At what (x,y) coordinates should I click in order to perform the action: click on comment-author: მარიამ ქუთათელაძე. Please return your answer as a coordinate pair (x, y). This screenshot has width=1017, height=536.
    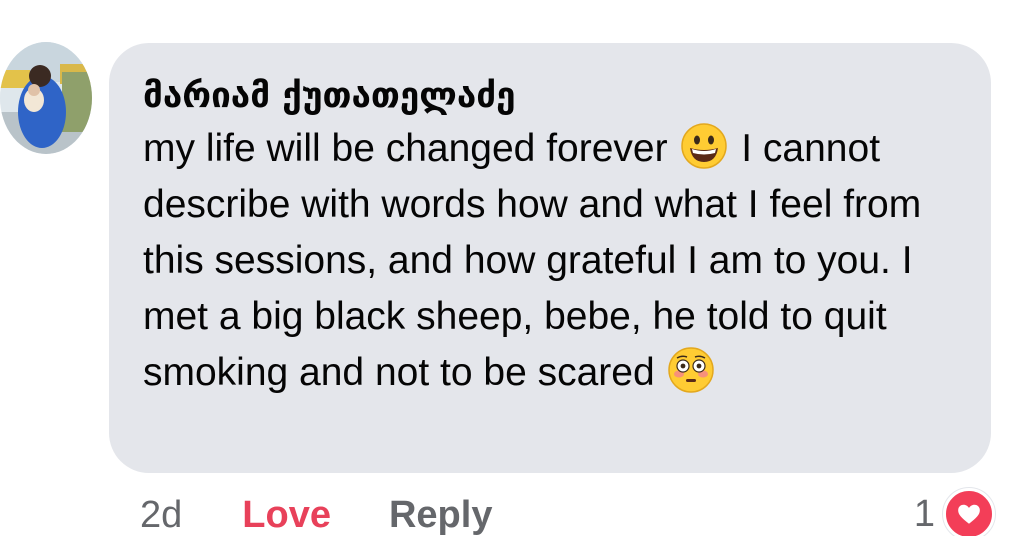
    Looking at the image, I should click on (552, 96).